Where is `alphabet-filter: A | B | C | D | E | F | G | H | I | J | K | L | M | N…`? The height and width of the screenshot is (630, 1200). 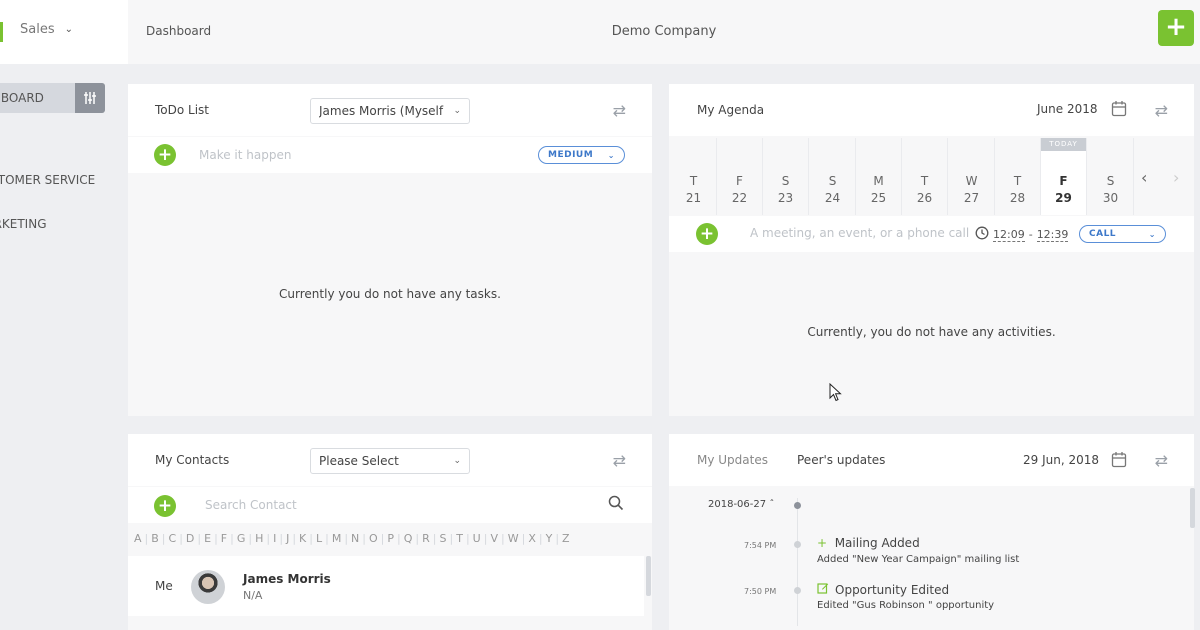 alphabet-filter: A | B | C | D | E | F | G | H | I | J | K | L | M | N… is located at coordinates (389, 538).